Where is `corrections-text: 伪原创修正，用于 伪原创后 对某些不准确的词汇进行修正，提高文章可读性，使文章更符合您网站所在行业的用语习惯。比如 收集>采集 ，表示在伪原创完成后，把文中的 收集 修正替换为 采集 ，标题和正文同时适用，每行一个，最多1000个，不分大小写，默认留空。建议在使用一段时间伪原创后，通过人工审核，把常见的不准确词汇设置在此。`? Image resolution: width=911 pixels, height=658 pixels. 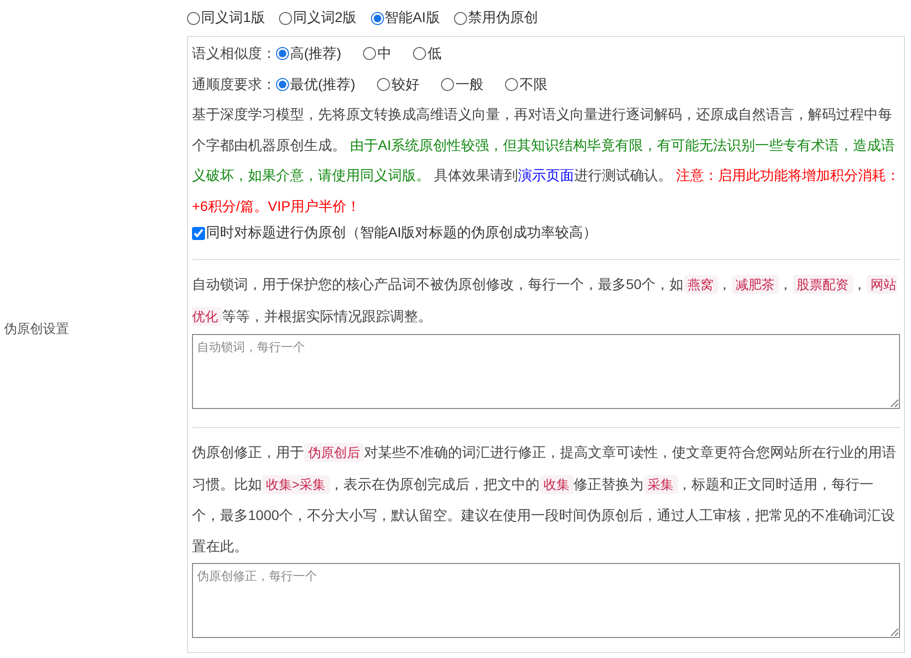
corrections-text: 伪原创修正，用于 伪原创后 对某些不准确的词汇进行修正，提高文章可读性，使文章更符合您网站所在行业的用语习惯。比如 收集>采集 ，表示在伪原创完成后，把文中的 收集 修正替换为 采集 ，标题和正文同时适用，每行一个，最多1000个，不分大小写，默认留空。建议在使用一段时间伪原创后，通过人工审核，把常见的不准确词汇设置在此。 is located at coordinates (544, 499).